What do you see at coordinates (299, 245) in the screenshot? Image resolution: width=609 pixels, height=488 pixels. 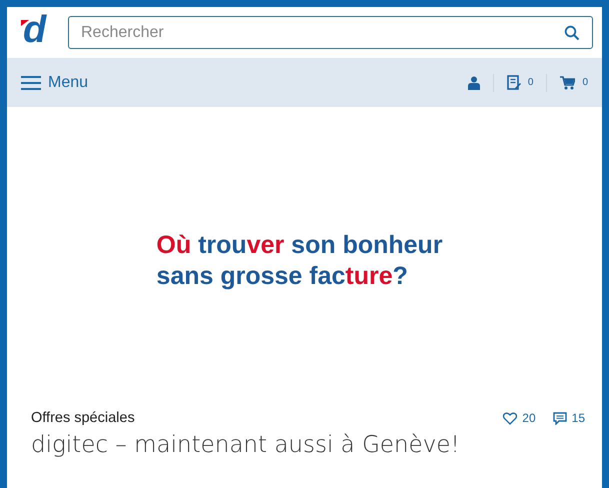 I see `banner-slogan-line: Où trouver son bonheur` at bounding box center [299, 245].